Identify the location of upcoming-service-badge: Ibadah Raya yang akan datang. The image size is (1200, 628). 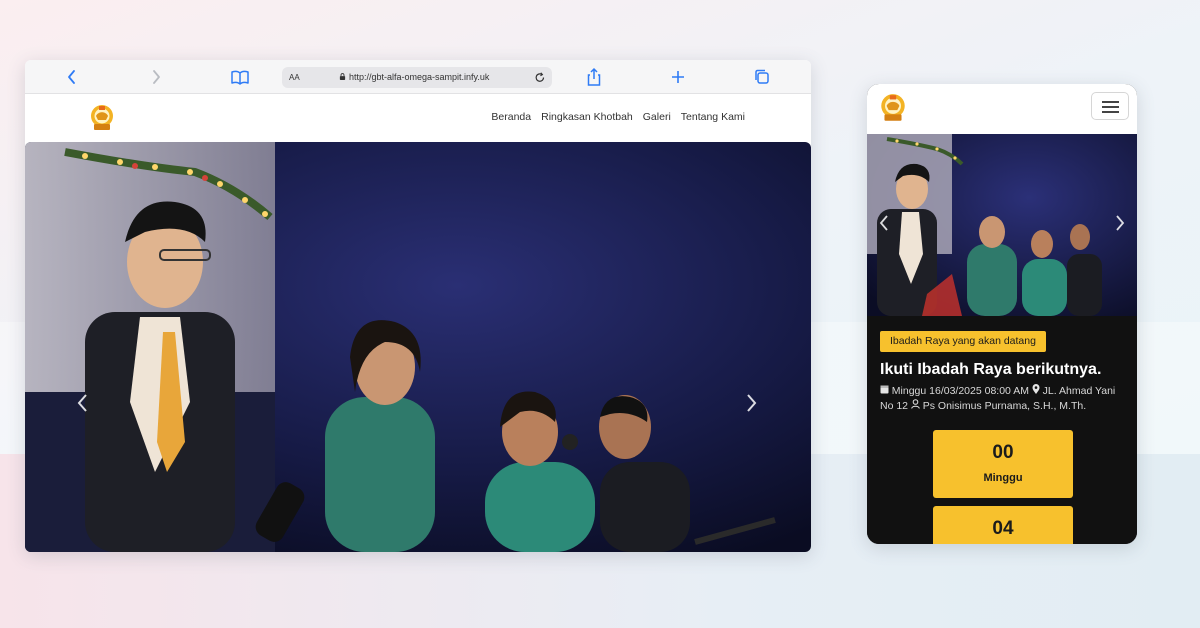
(963, 341).